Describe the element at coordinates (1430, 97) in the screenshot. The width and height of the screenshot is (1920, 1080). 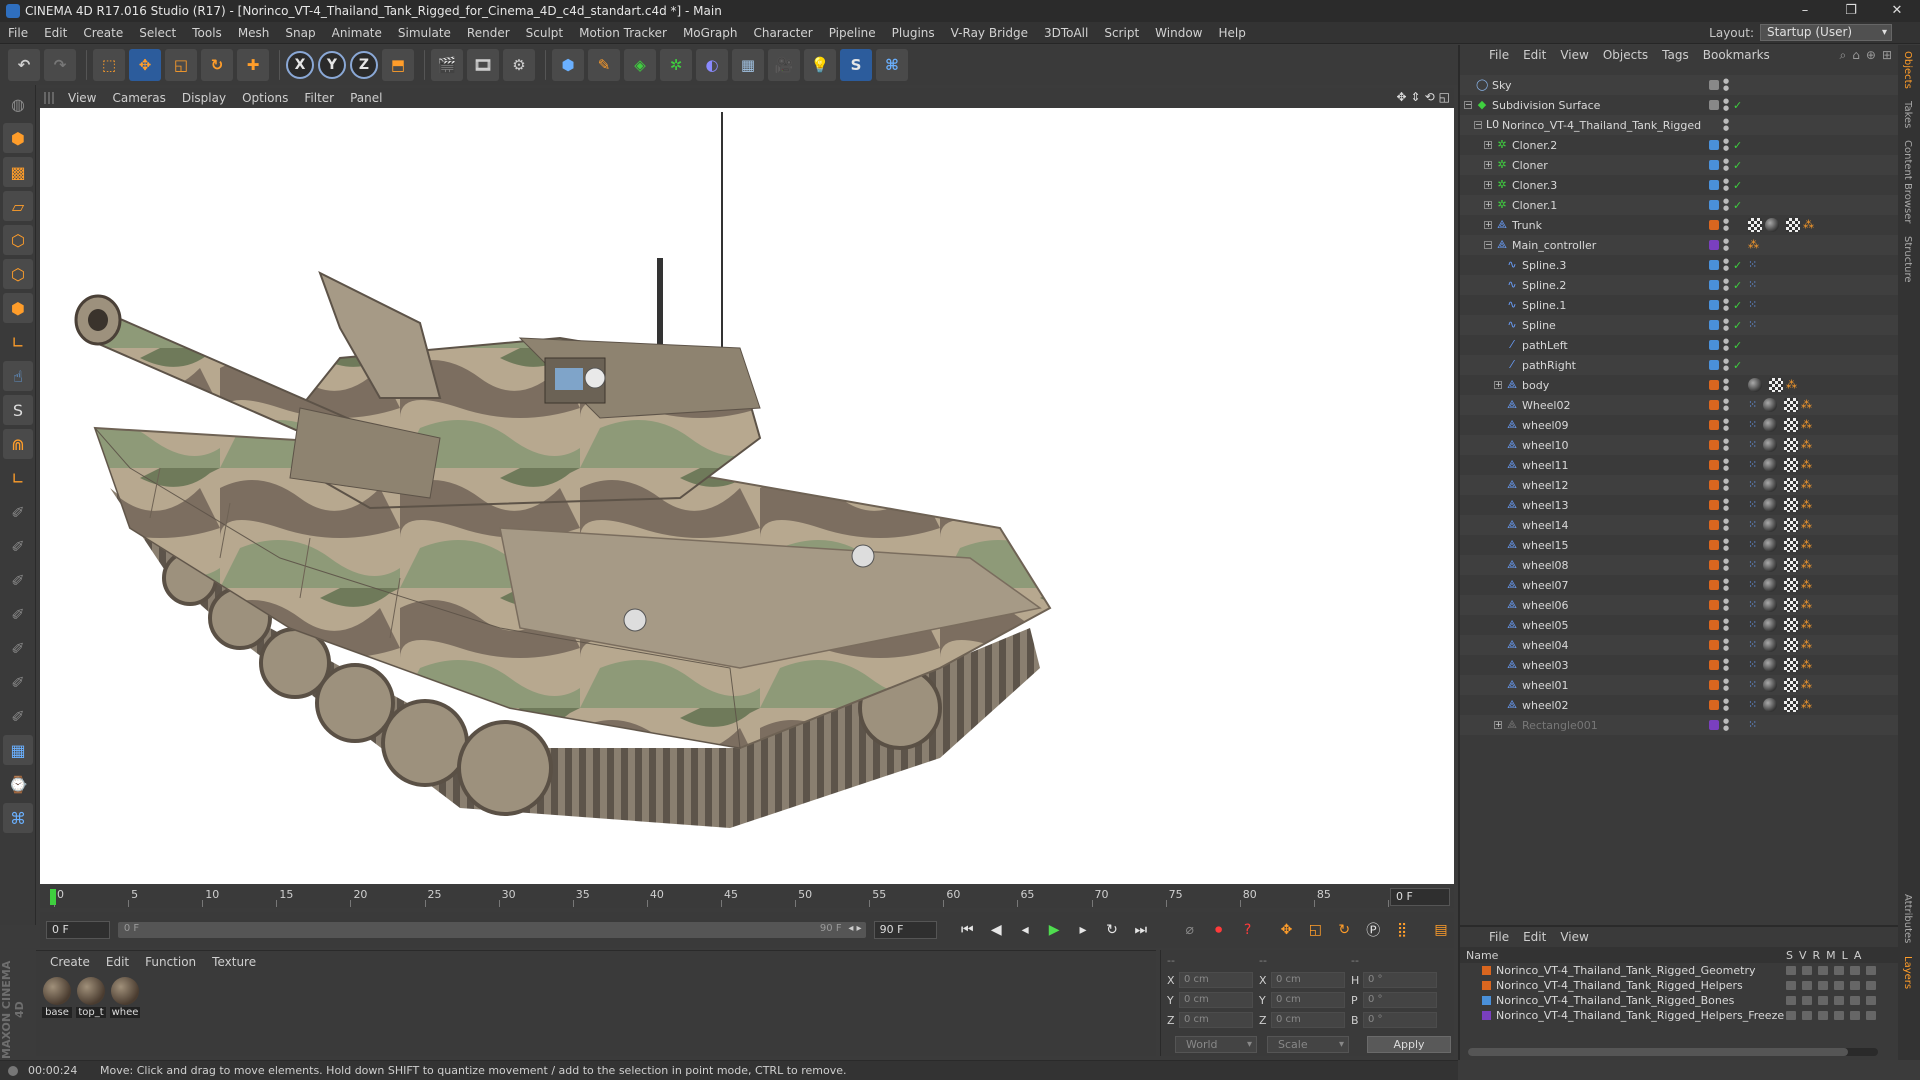
I see `rotate-view-icon: ⟲` at that location.